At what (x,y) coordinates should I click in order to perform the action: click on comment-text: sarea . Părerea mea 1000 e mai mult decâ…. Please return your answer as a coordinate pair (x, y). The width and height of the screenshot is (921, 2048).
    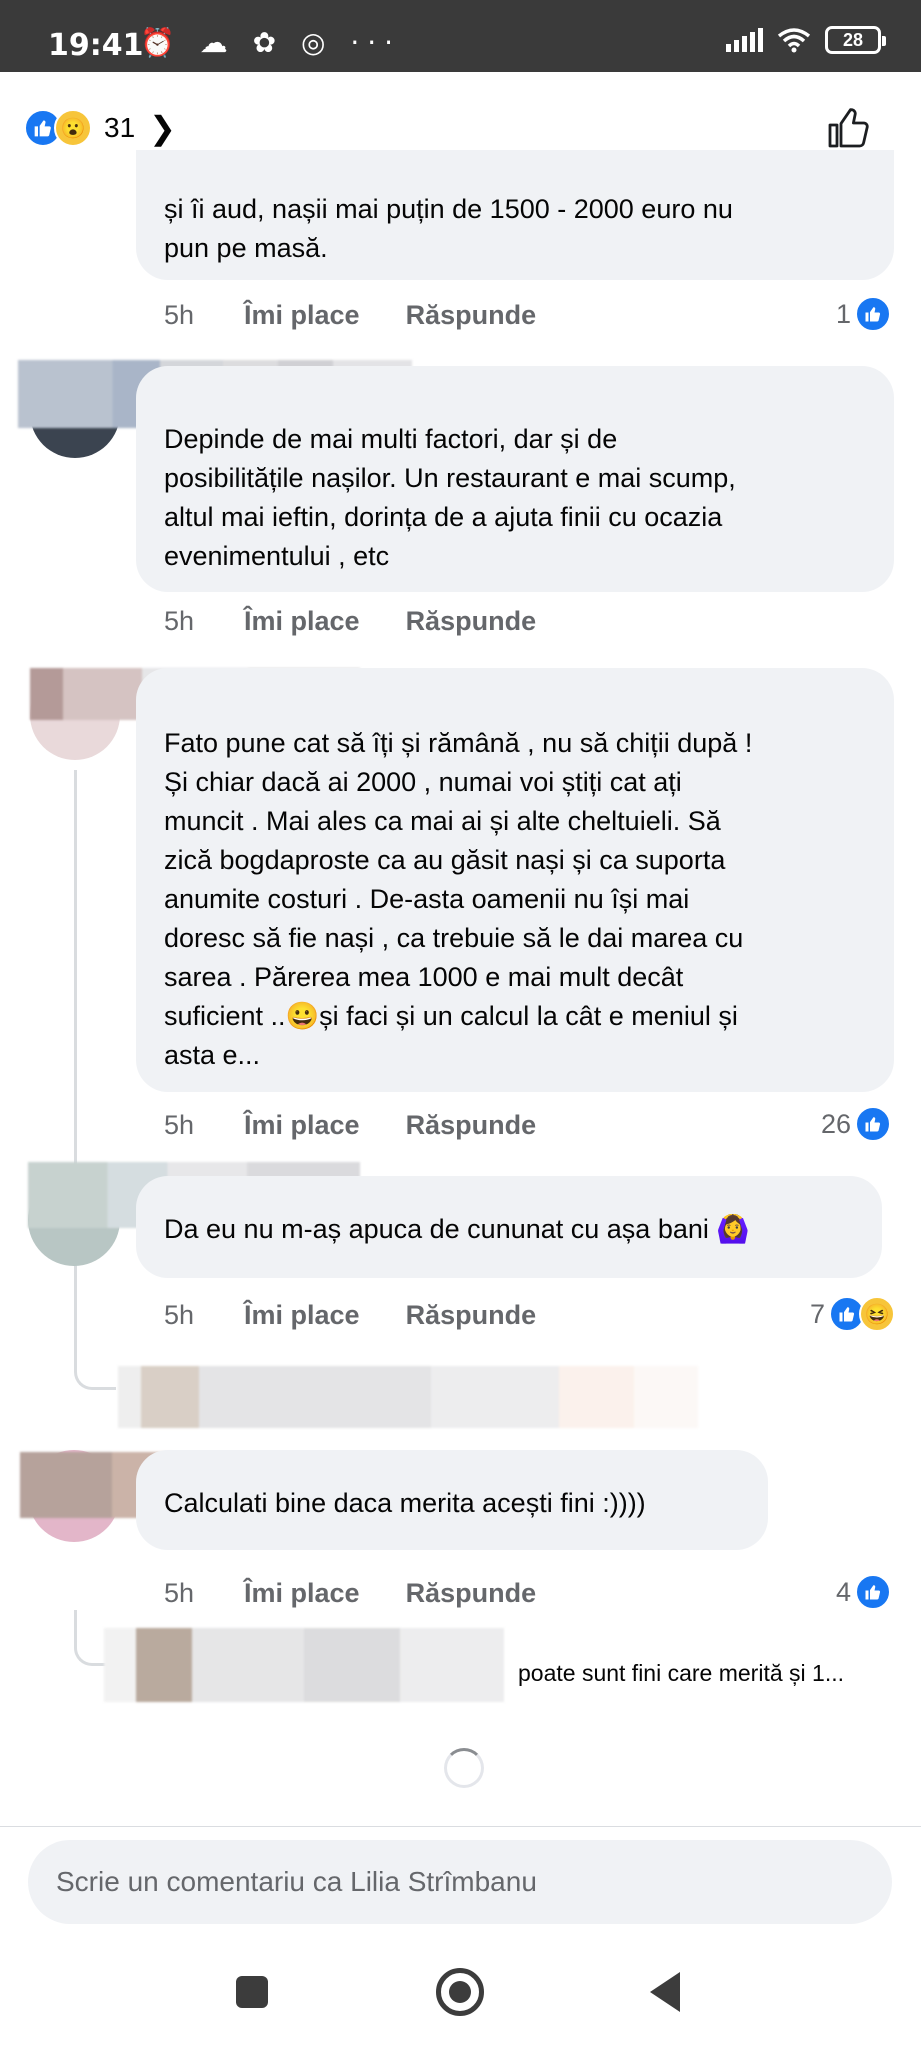
    Looking at the image, I should click on (424, 977).